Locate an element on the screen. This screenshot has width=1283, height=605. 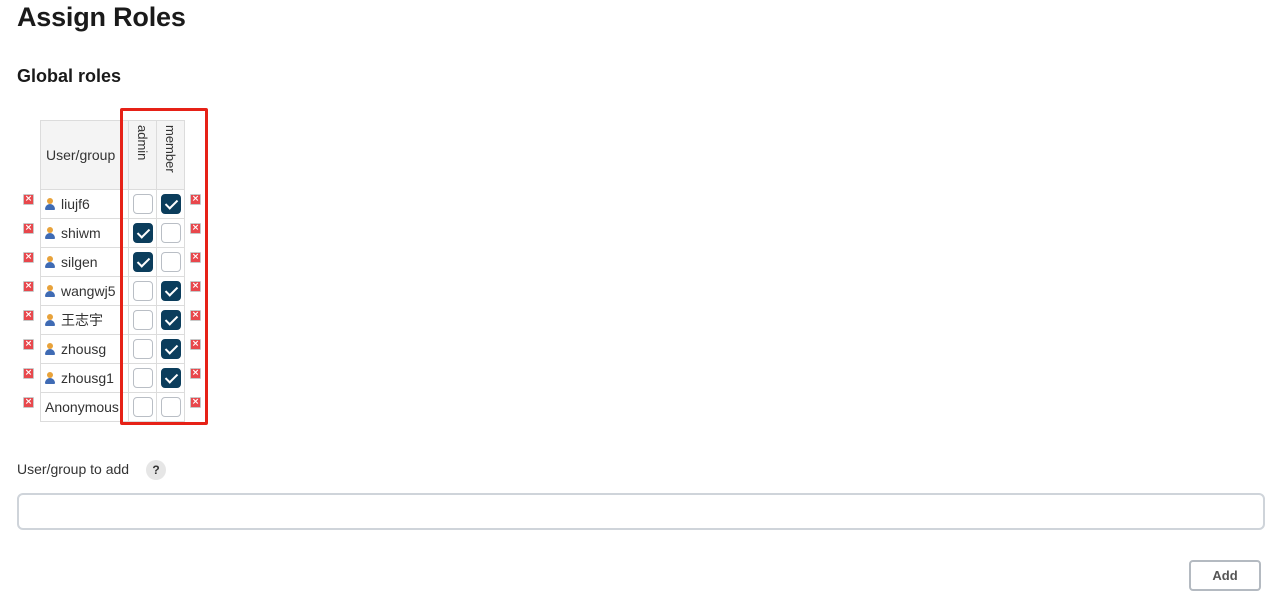
user-group-cell: Anonymous is located at coordinates (84, 407).